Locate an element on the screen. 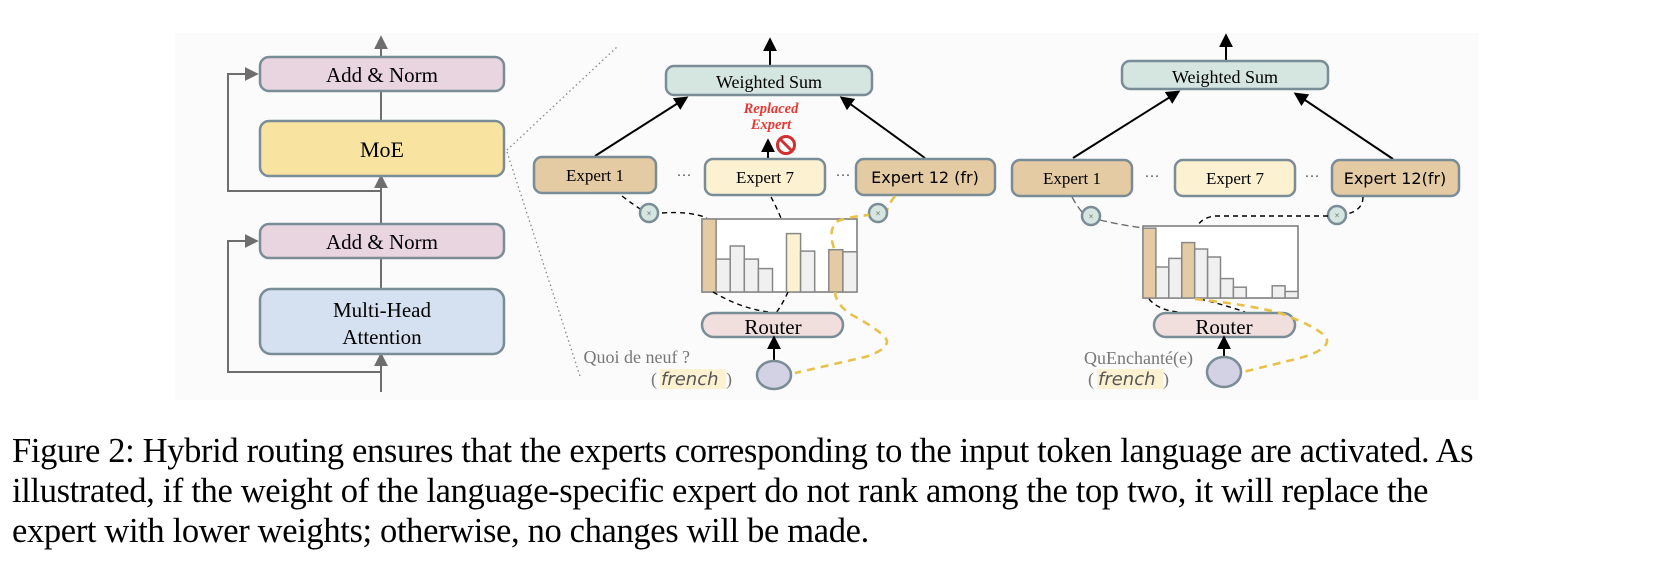 This screenshot has width=1661, height=568. panel-right-ellipsis-1: ··· is located at coordinates (1152, 177).